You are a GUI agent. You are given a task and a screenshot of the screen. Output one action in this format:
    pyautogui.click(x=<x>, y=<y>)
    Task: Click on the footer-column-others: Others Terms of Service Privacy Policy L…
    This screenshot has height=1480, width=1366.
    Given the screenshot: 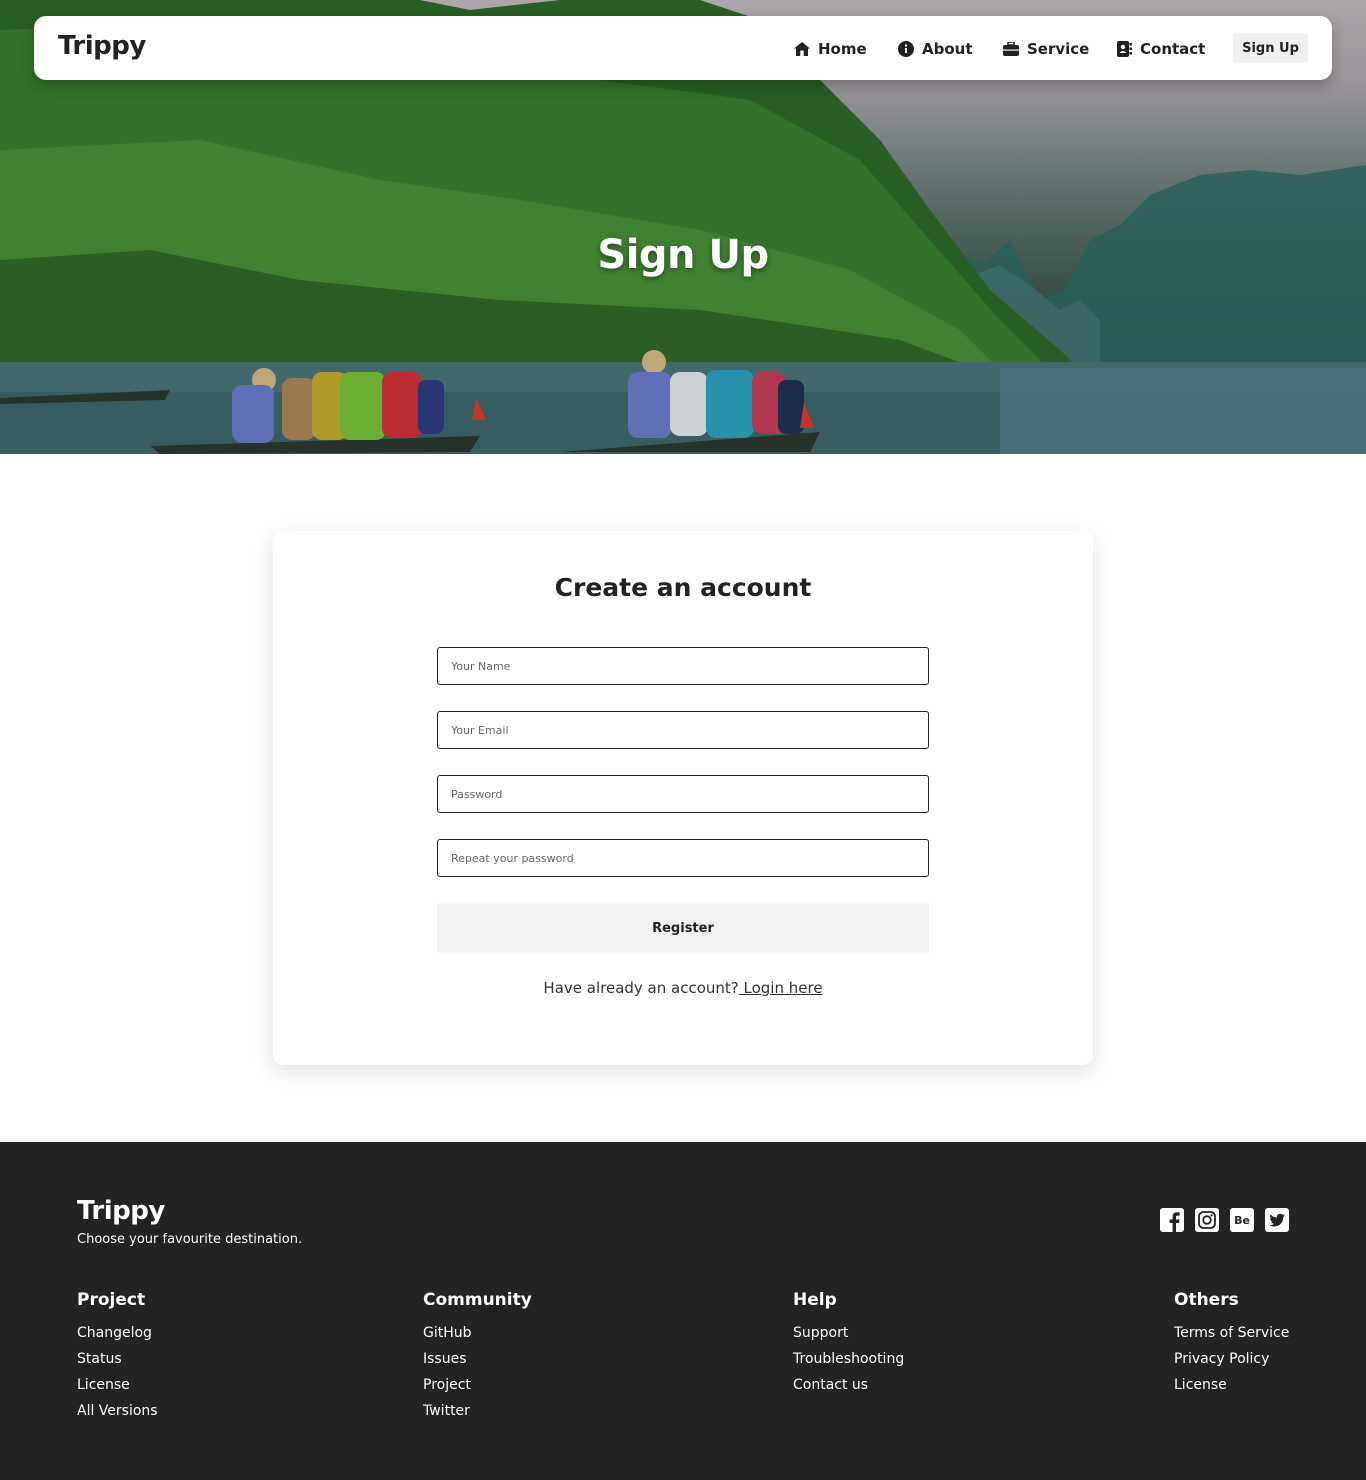 What is the action you would take?
    pyautogui.click(x=1231, y=1345)
    